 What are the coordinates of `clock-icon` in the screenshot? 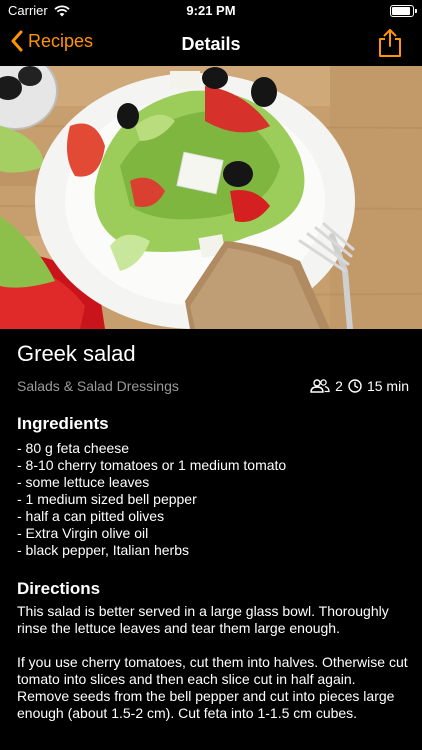 It's located at (355, 386).